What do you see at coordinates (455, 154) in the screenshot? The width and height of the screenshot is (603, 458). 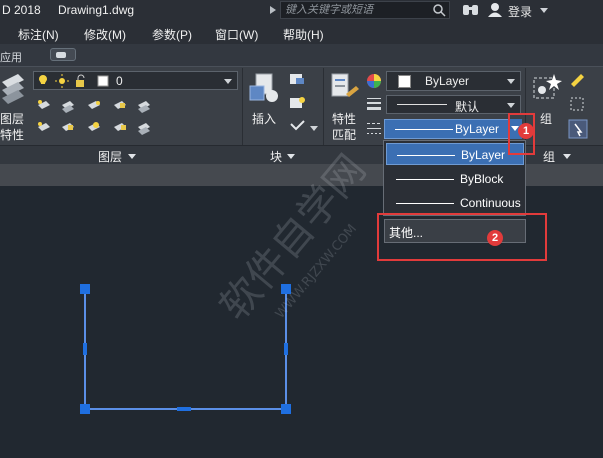 I see `linetype-option-bylayer: ByLayer` at bounding box center [455, 154].